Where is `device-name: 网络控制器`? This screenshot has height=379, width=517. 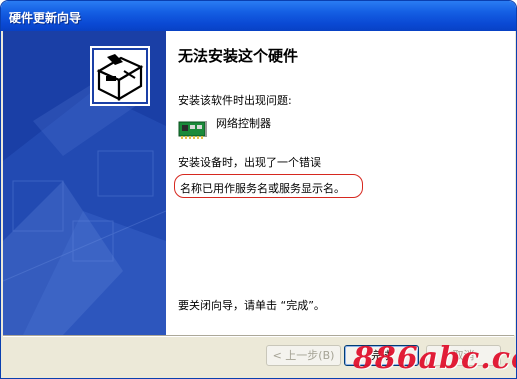 device-name: 网络控制器 is located at coordinates (243, 123).